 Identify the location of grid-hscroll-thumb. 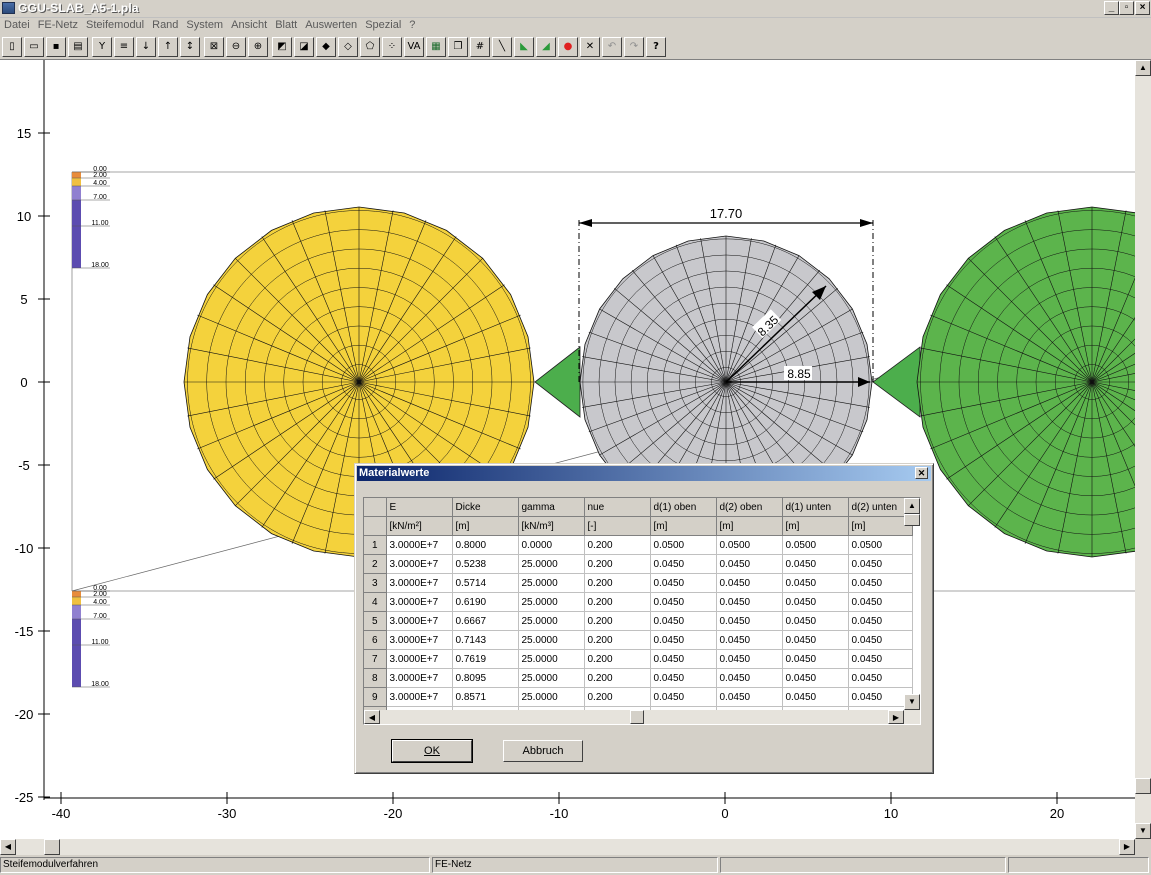
(637, 717).